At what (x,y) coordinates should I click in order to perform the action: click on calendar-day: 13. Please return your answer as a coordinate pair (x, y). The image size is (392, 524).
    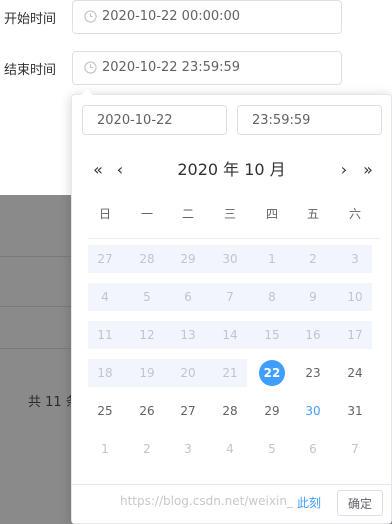
    Looking at the image, I should click on (188, 335).